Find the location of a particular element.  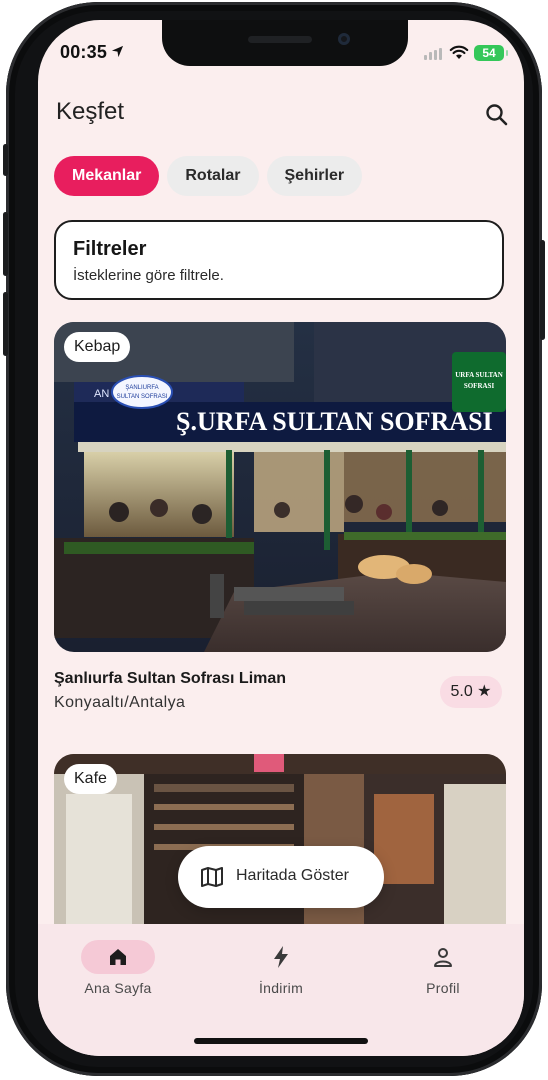

category-chip: Kafe is located at coordinates (90, 779).